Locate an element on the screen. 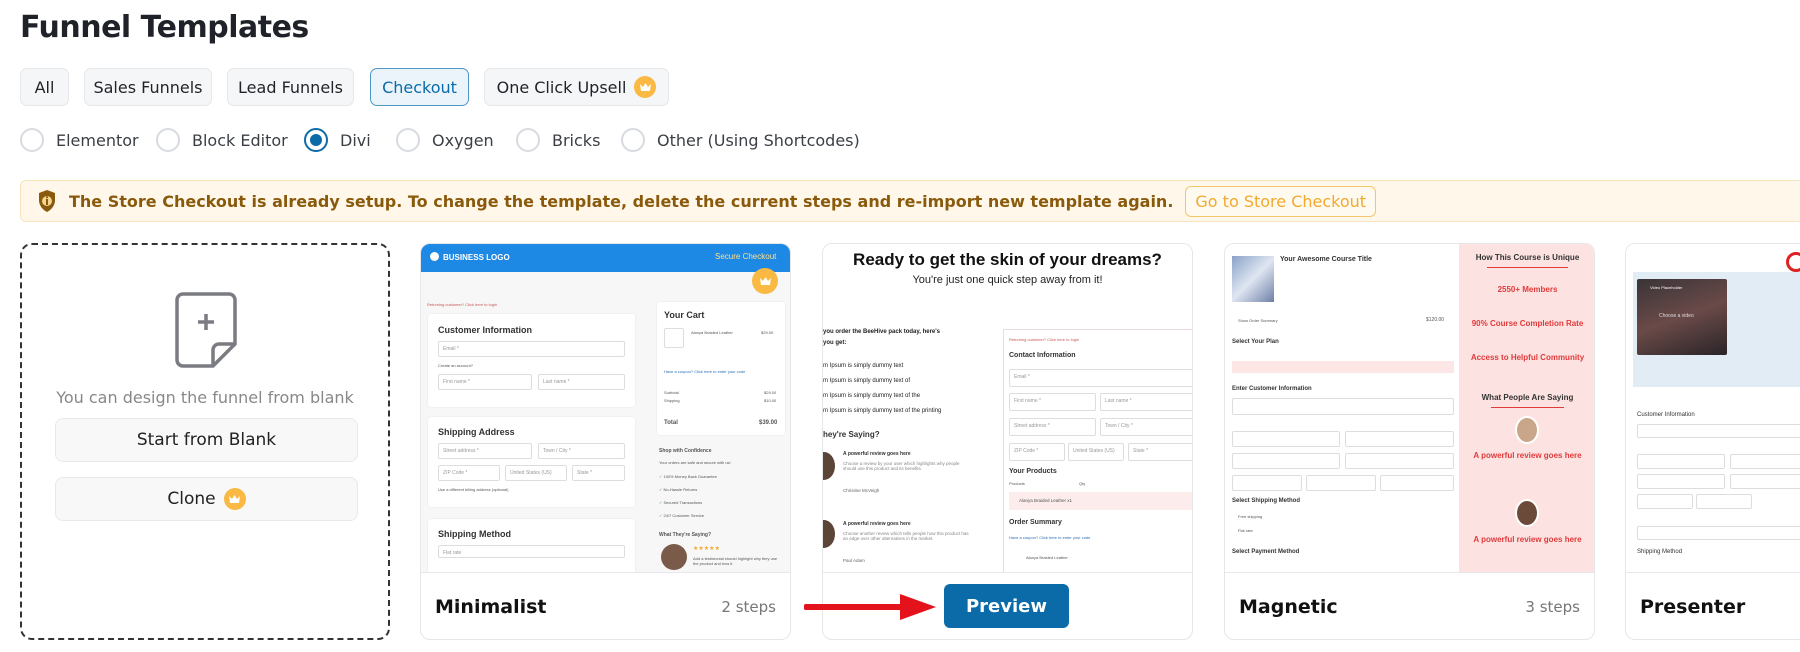  thumb-check: ✓ 100% Money Back Guarantee is located at coordinates (688, 476).